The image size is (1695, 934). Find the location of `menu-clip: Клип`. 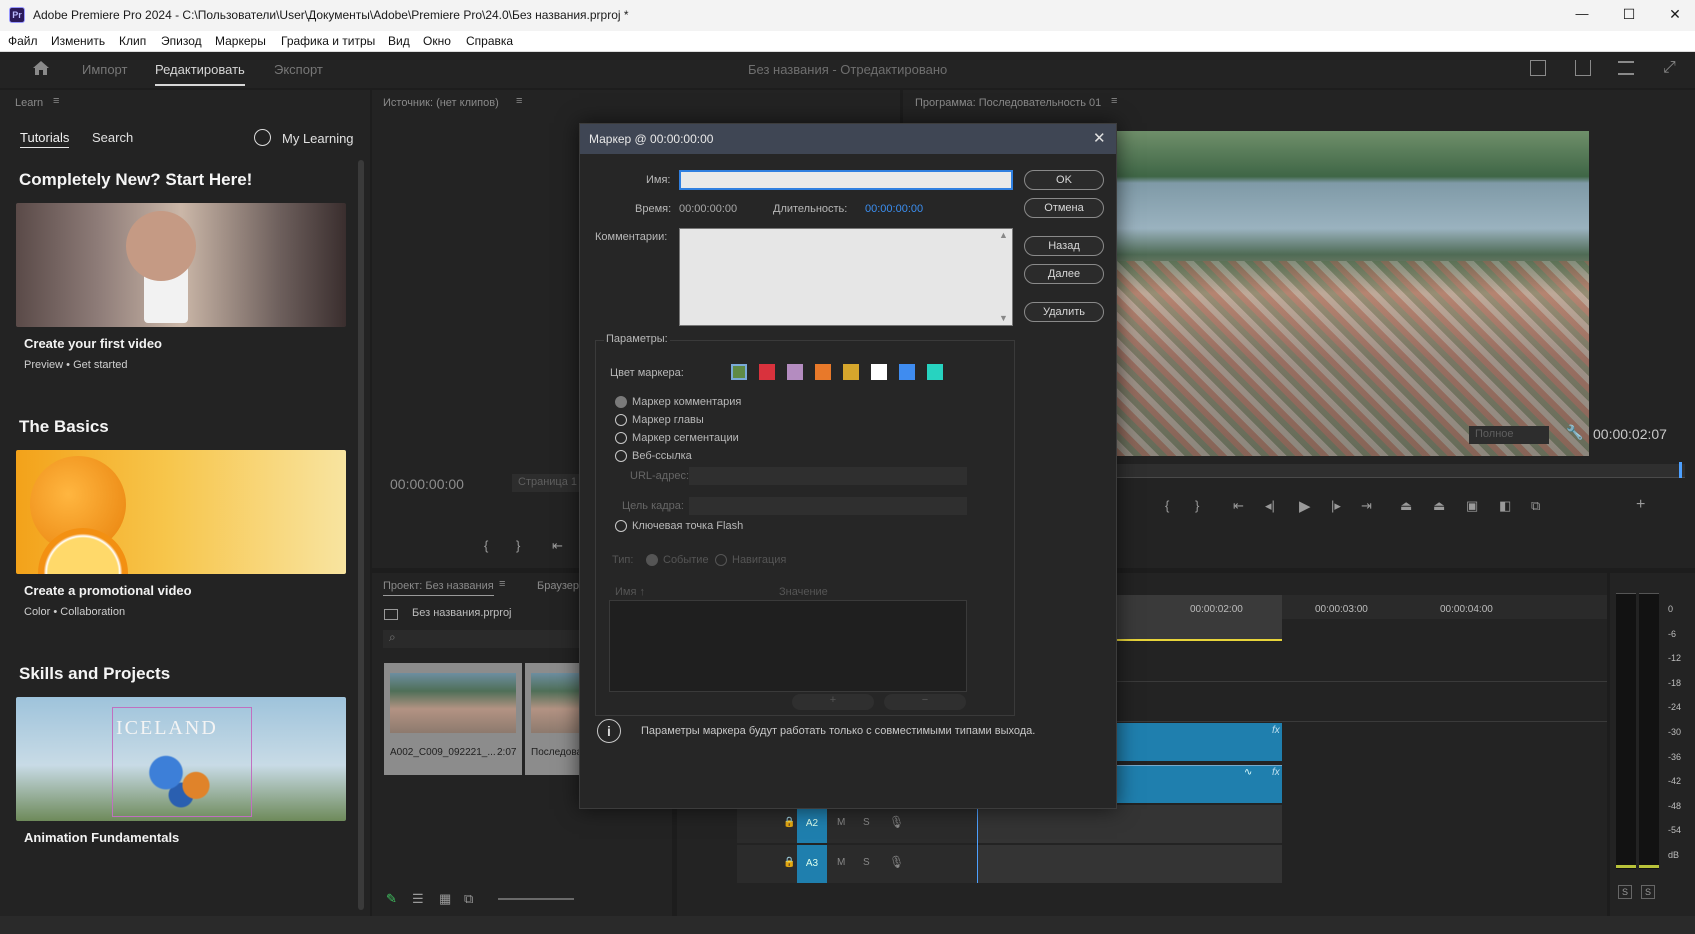

menu-clip: Клип is located at coordinates (132, 41).